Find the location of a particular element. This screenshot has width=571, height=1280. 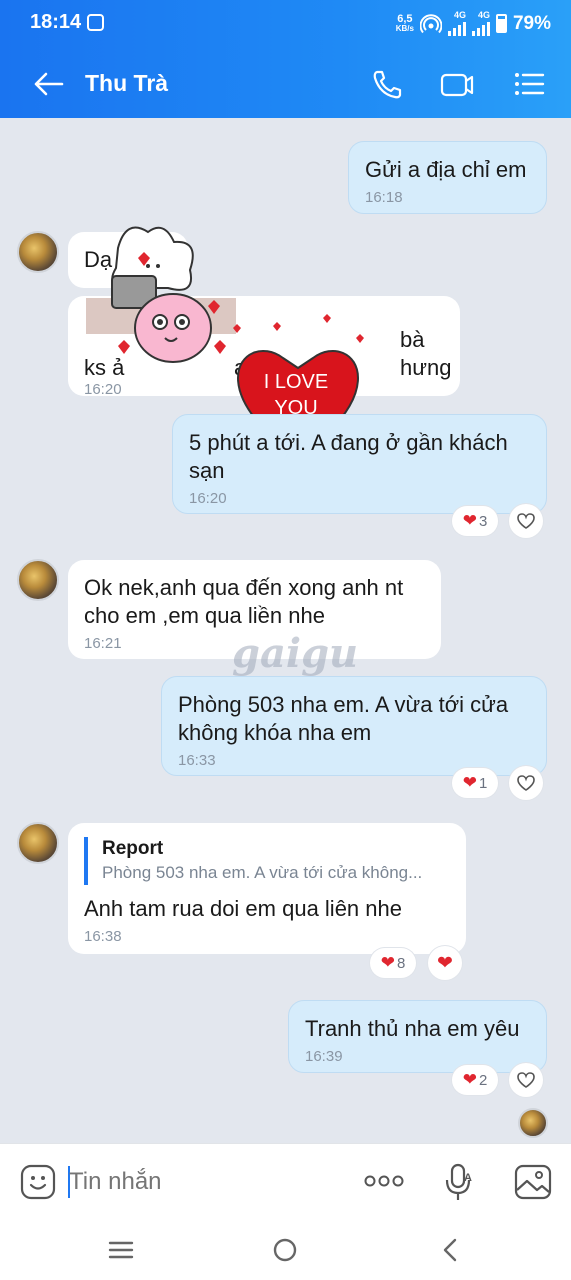

watermark: gaigu is located at coordinates (295, 653).